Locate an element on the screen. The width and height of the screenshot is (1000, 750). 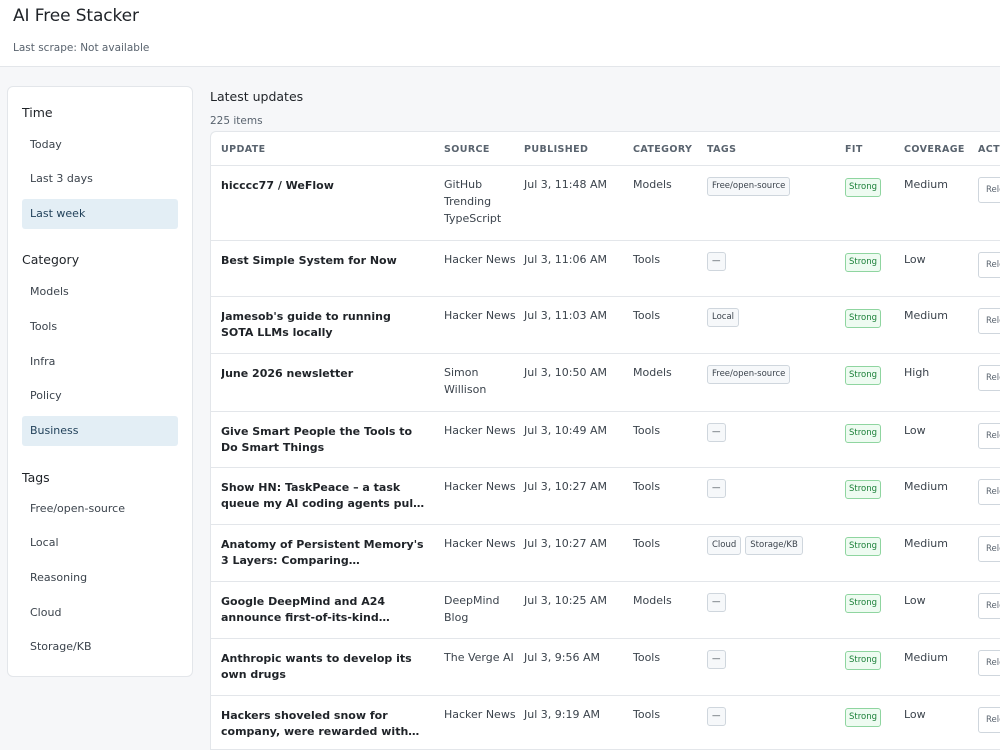
column-header-tags: TAGS is located at coordinates (721, 149).